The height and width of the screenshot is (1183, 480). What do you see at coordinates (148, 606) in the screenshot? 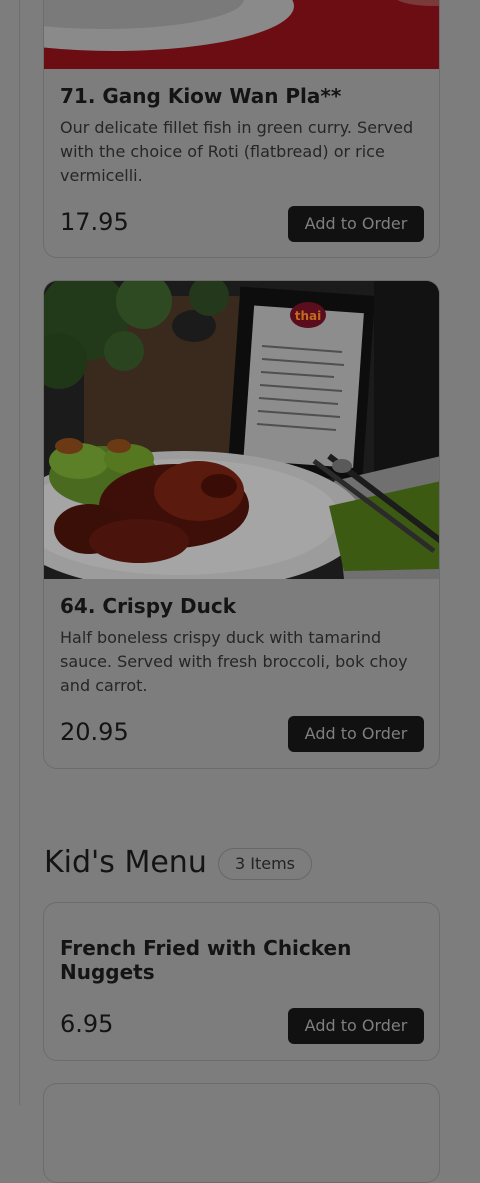
I see `menu-item-title: 64. Crispy Duck` at bounding box center [148, 606].